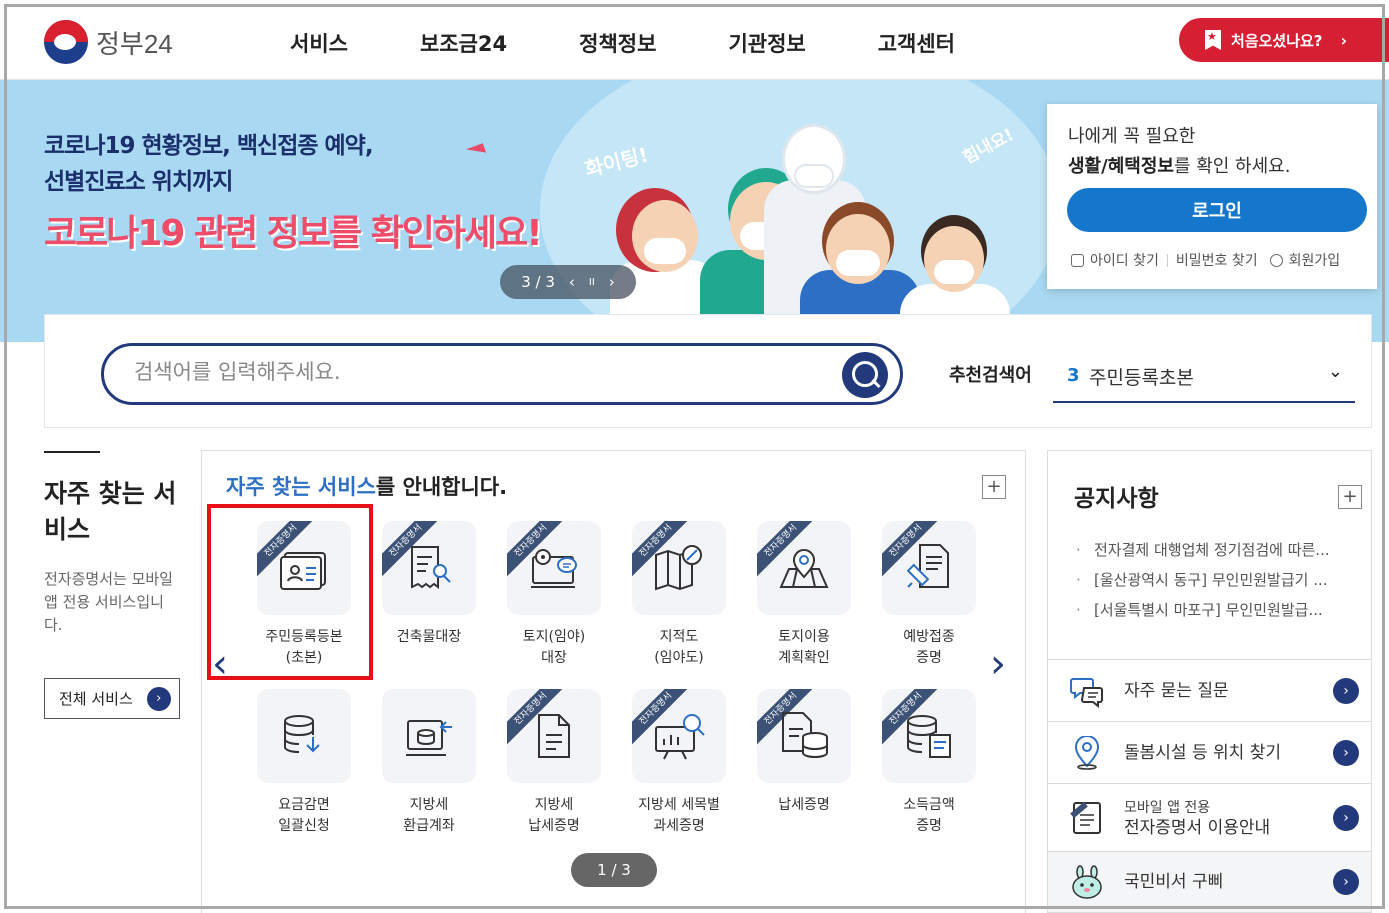  I want to click on search-box, so click(502, 374).